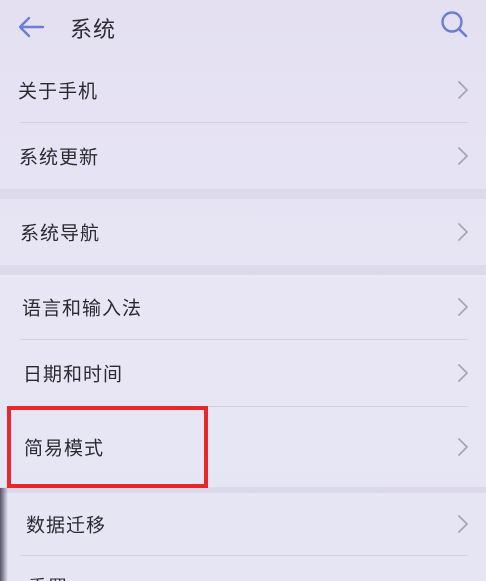 Image resolution: width=486 pixels, height=581 pixels. Describe the element at coordinates (66, 525) in the screenshot. I see `settings-item-label: 数据迁移` at that location.